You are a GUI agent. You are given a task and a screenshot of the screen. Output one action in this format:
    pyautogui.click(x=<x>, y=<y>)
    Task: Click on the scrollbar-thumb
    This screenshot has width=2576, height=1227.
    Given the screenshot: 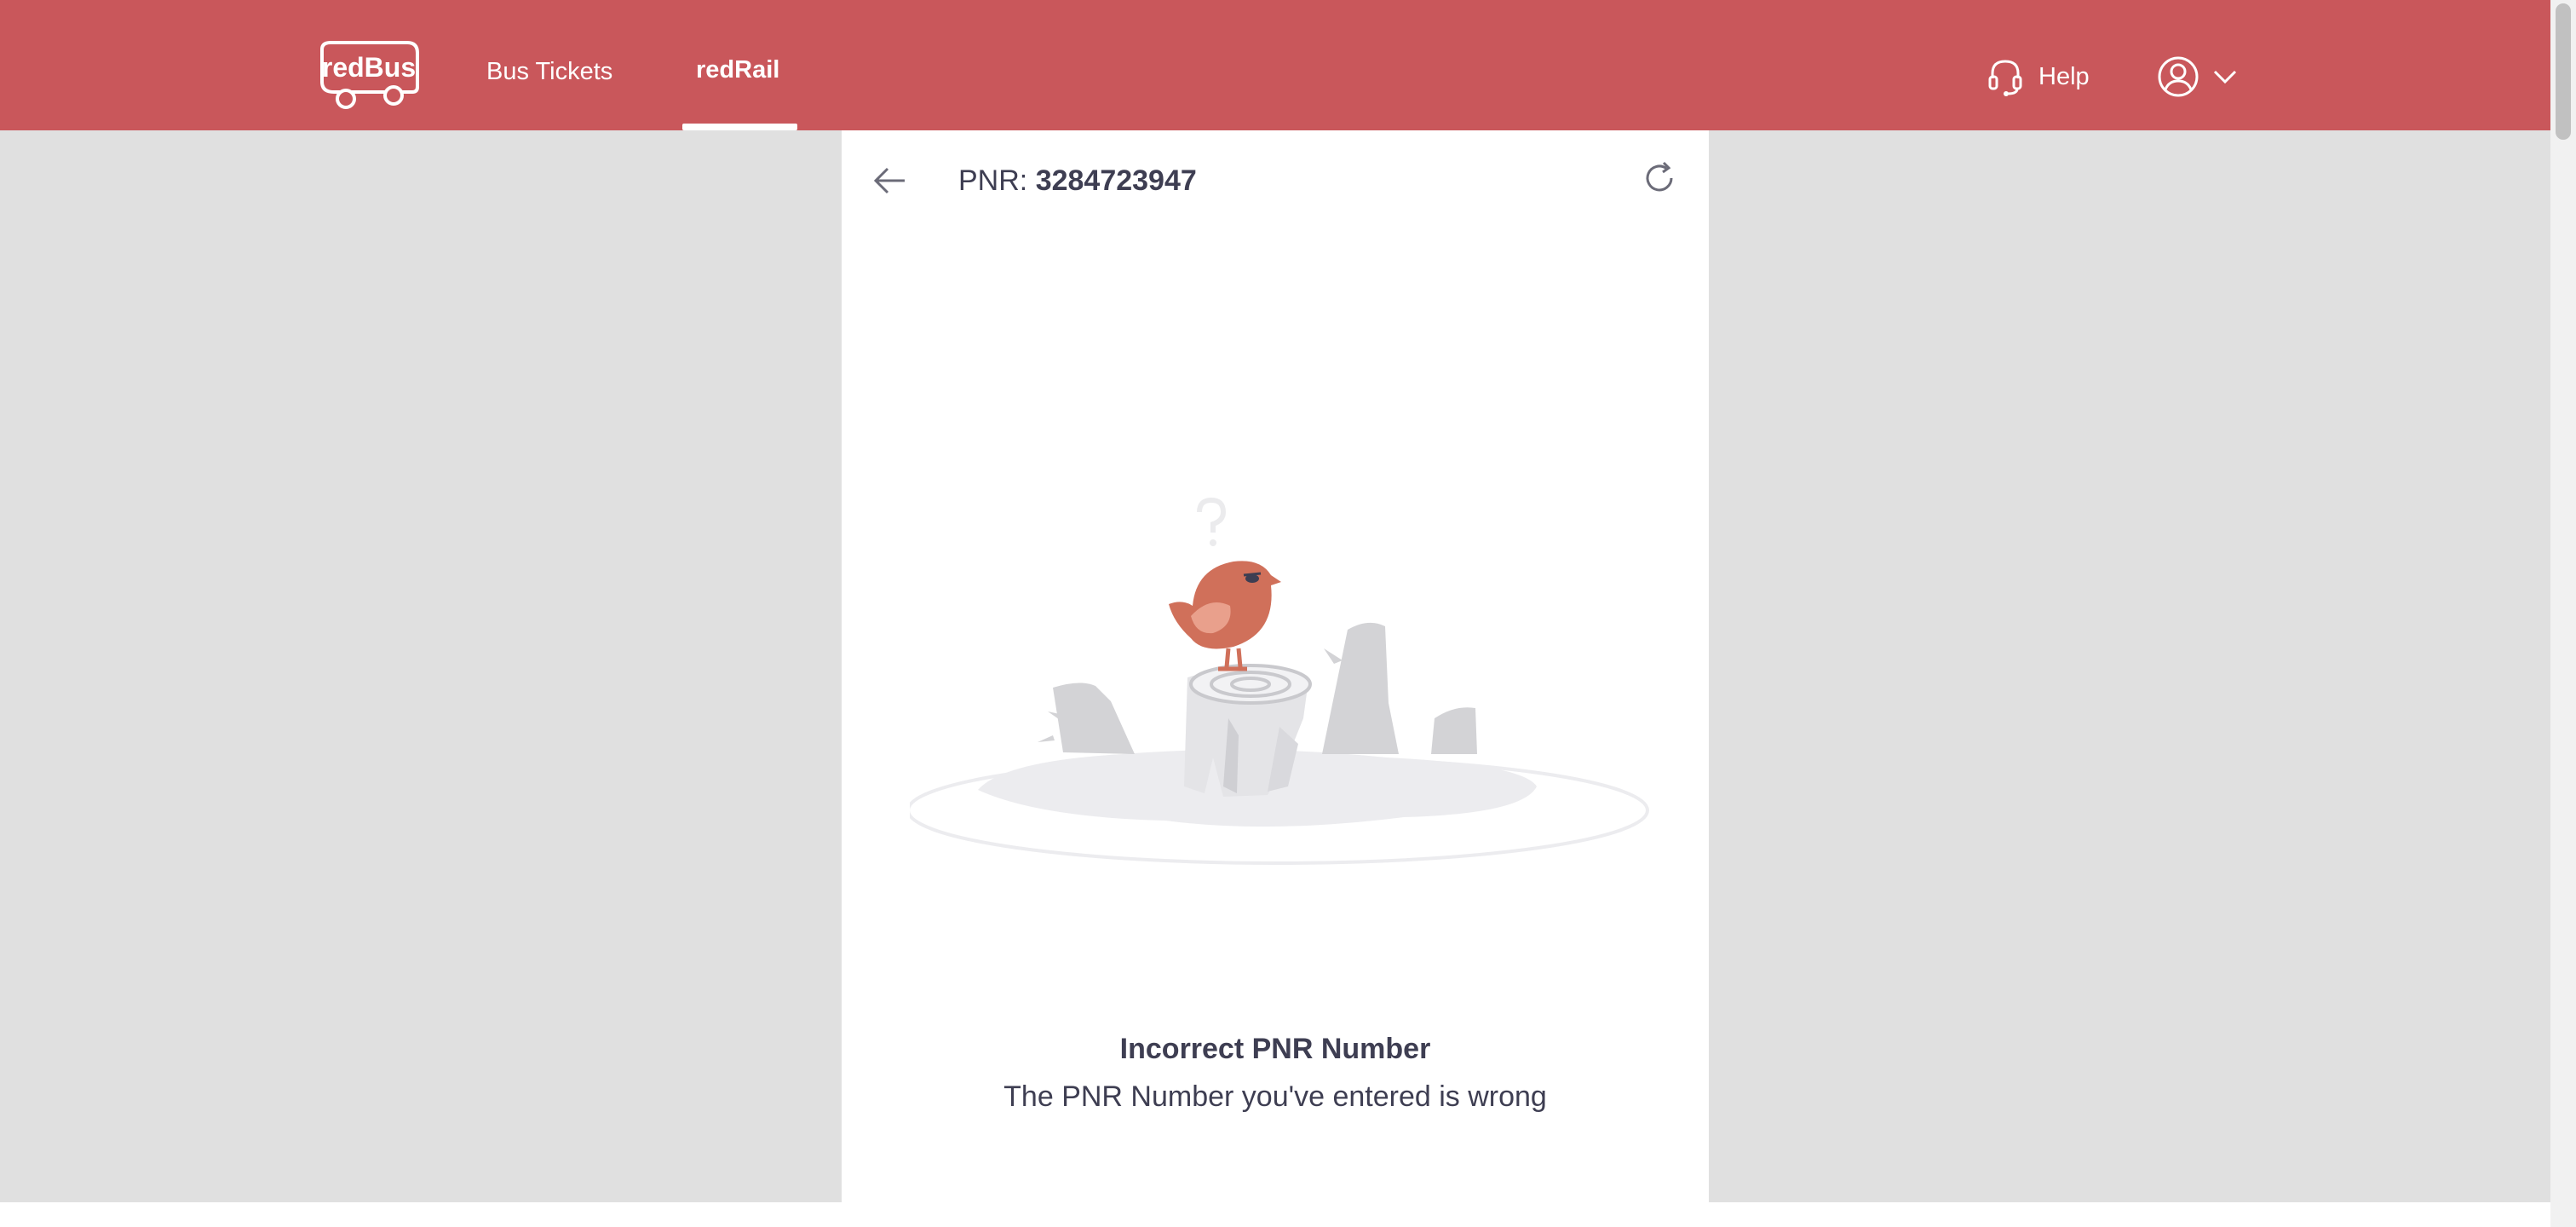 What is the action you would take?
    pyautogui.click(x=2563, y=71)
    